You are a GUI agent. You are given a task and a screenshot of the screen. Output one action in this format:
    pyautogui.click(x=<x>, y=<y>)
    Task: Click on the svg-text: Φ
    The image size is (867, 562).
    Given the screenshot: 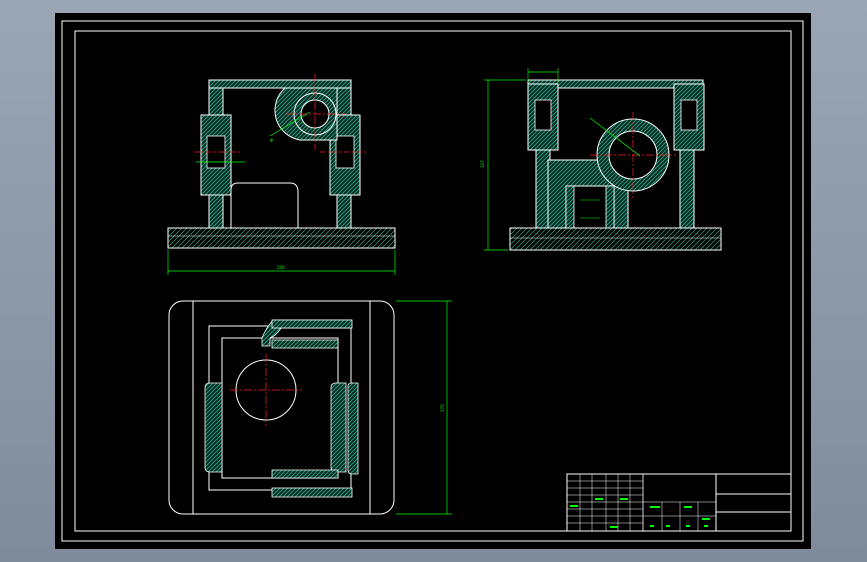 What is the action you would take?
    pyautogui.click(x=271, y=140)
    